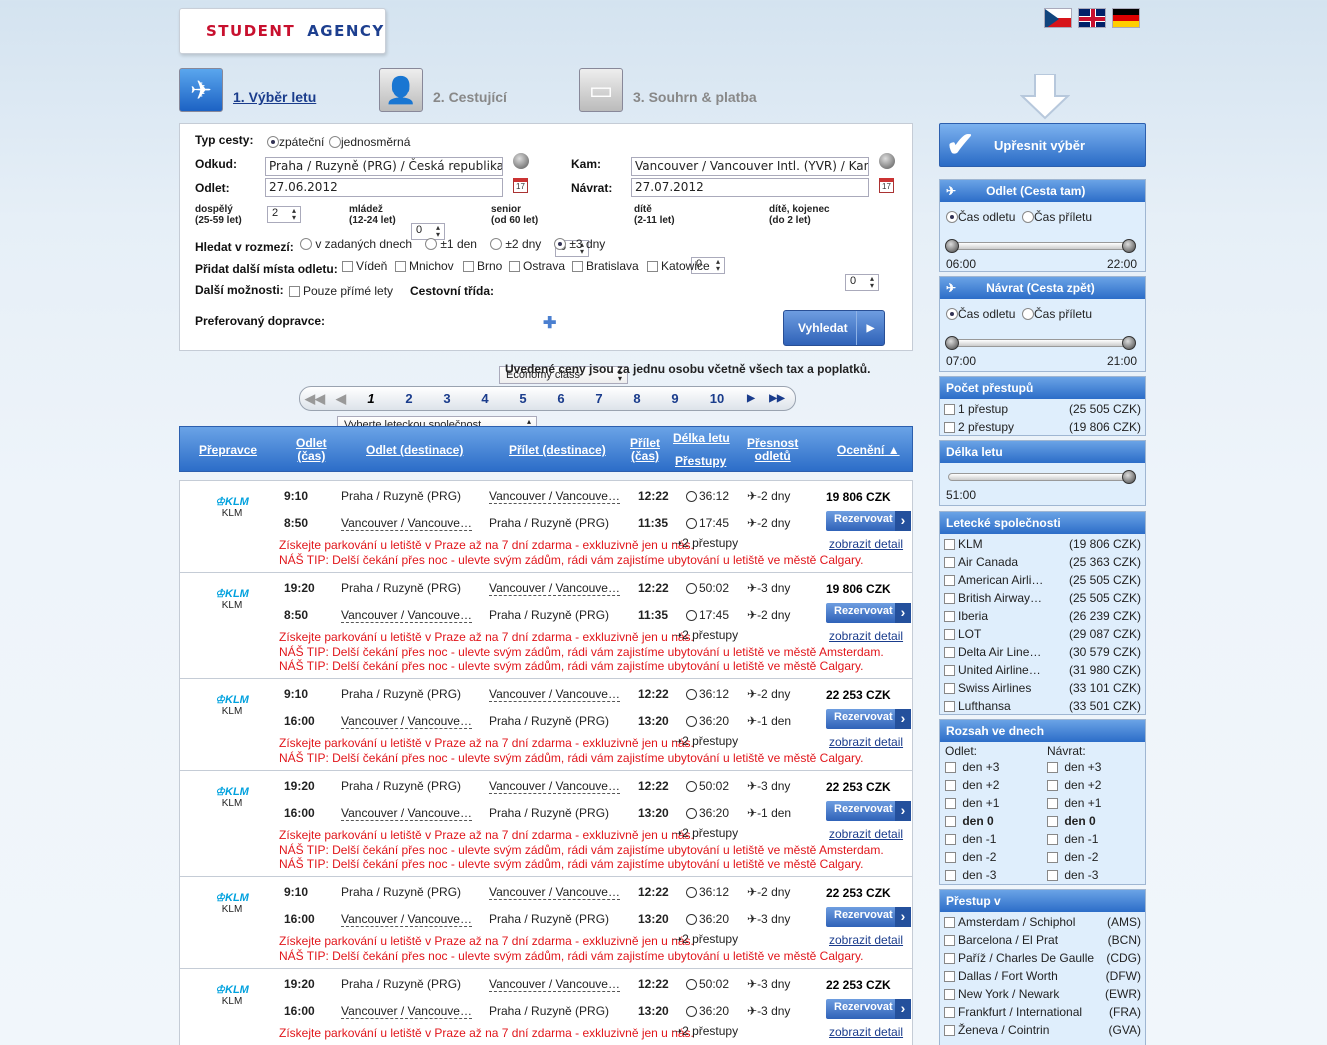 The height and width of the screenshot is (1045, 1327). What do you see at coordinates (972, 767) in the screenshot?
I see `days-dep-item: den +3` at bounding box center [972, 767].